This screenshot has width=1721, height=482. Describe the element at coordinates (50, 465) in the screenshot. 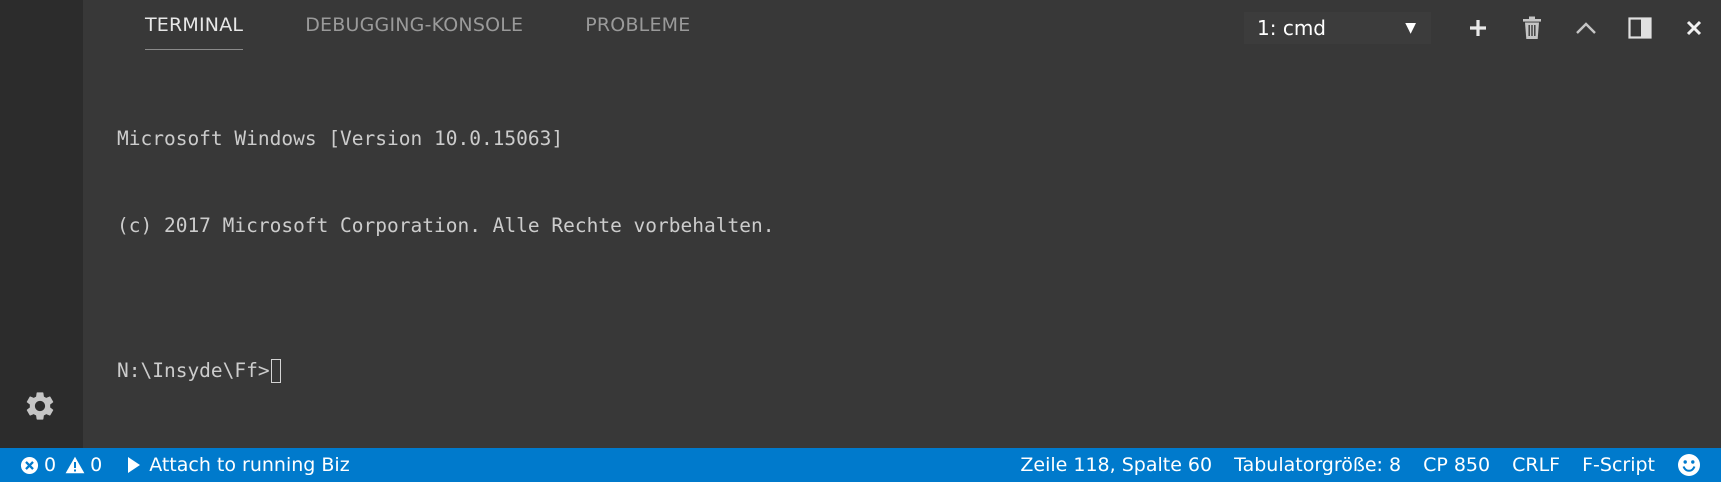

I see `error-count: 0` at that location.